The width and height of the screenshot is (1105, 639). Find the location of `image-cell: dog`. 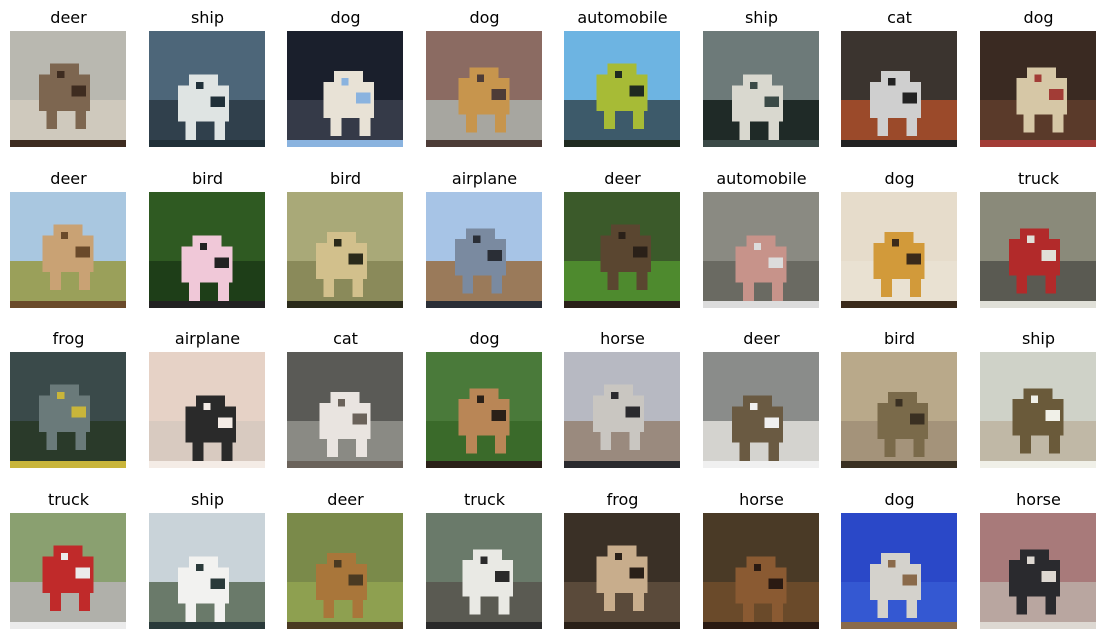

image-cell: dog is located at coordinates (484, 398).